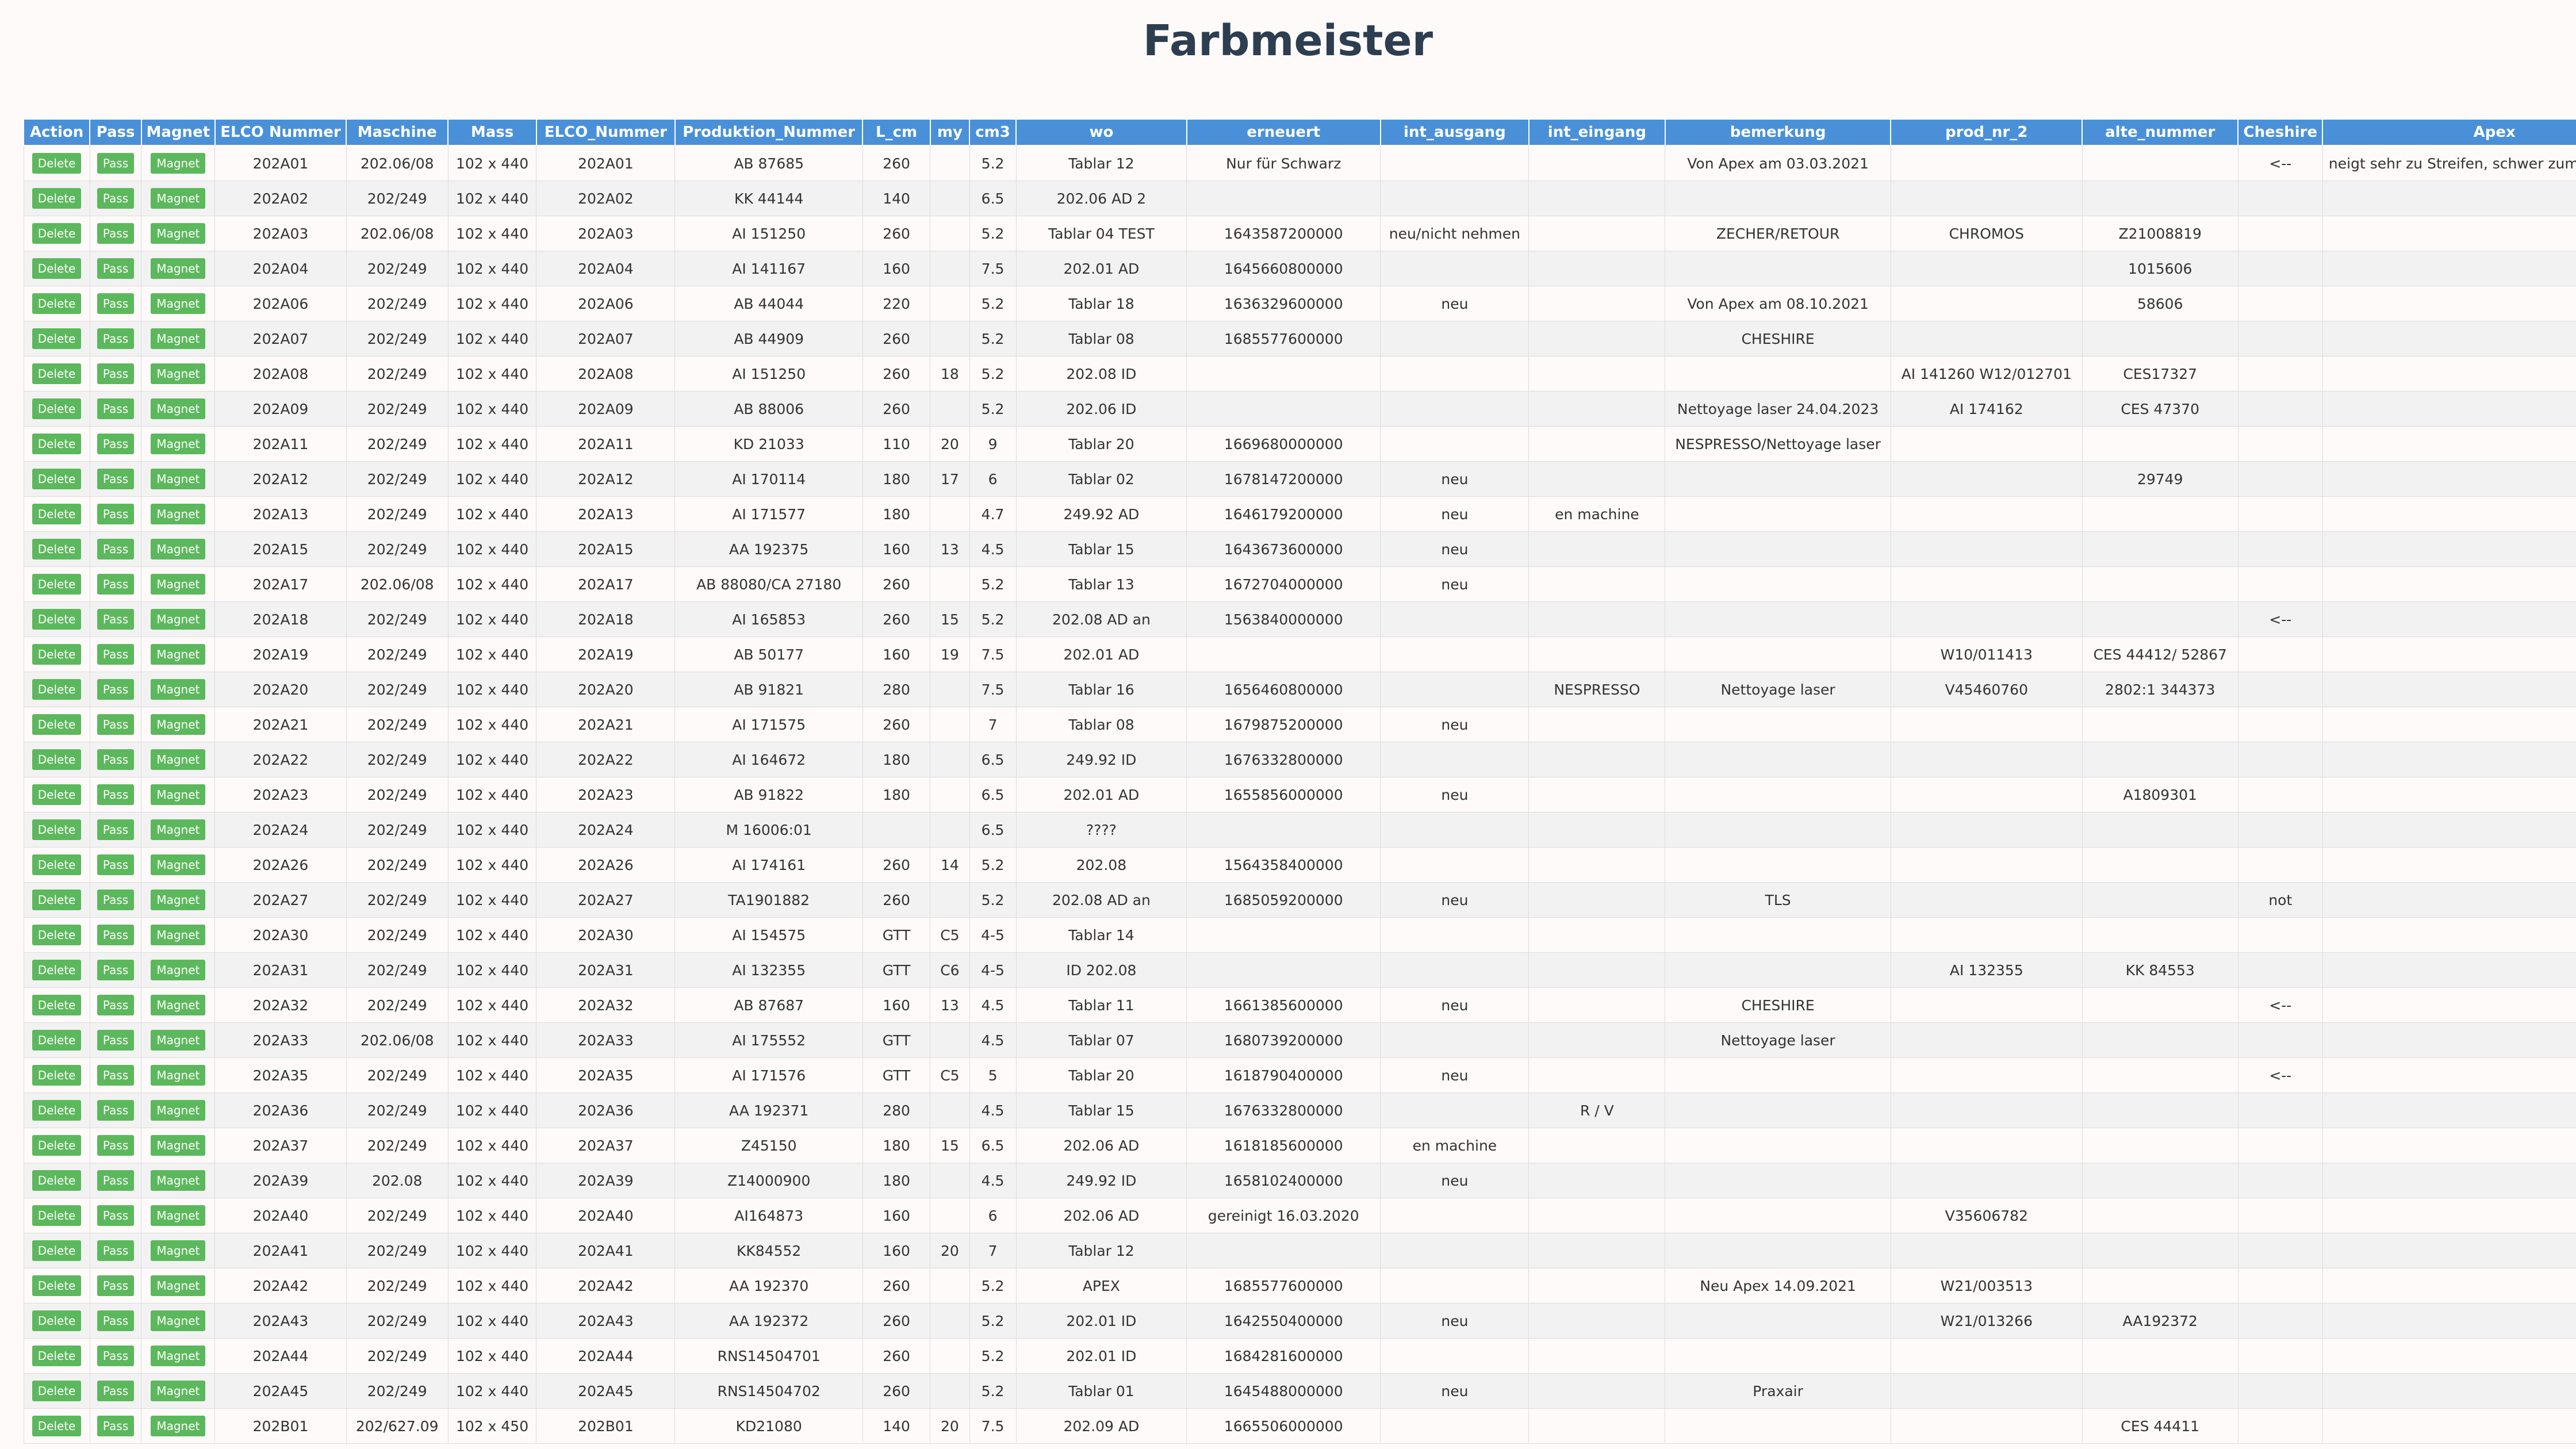  Describe the element at coordinates (115, 132) in the screenshot. I see `column-header: Pass` at that location.